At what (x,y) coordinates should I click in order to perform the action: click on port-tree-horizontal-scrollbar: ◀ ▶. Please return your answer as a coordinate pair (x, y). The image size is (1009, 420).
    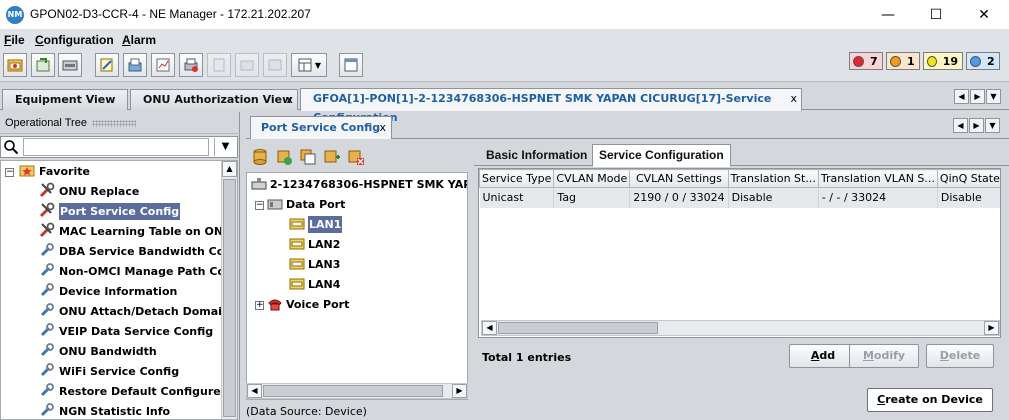
    Looking at the image, I should click on (357, 391).